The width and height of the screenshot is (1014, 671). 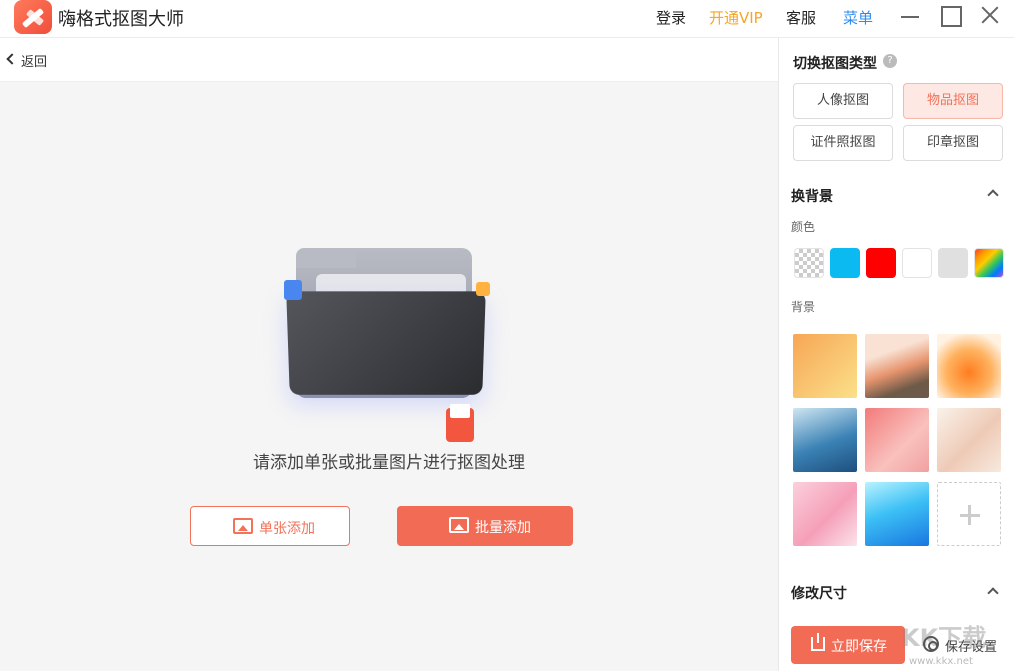 What do you see at coordinates (386, 343) in the screenshot?
I see `folder-front-shape` at bounding box center [386, 343].